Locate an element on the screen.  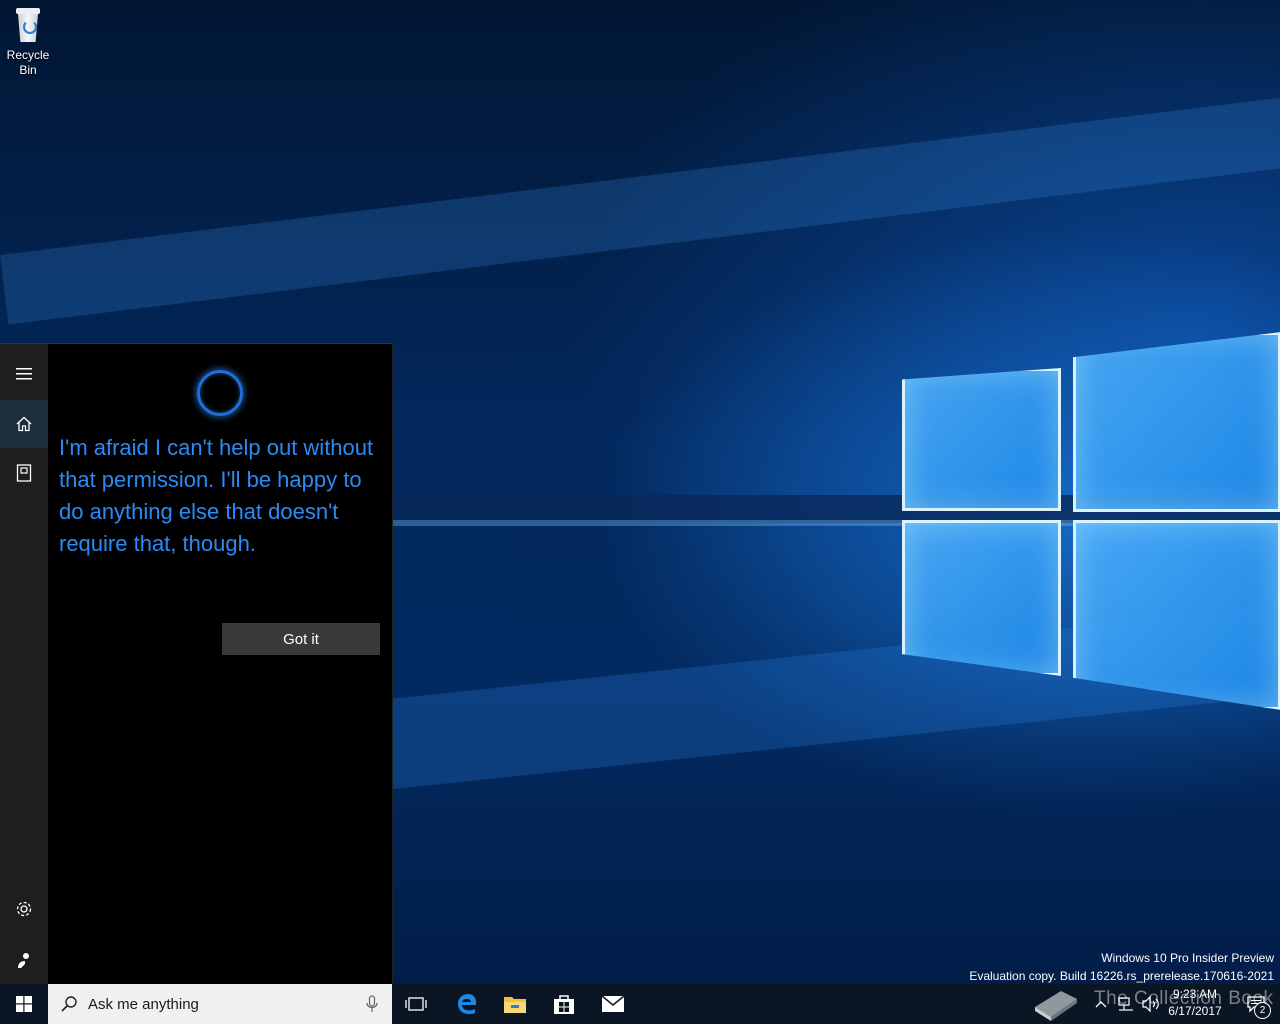
taskbar: 9:23 AM 6/17/2017 2 is located at coordinates (640, 1004).